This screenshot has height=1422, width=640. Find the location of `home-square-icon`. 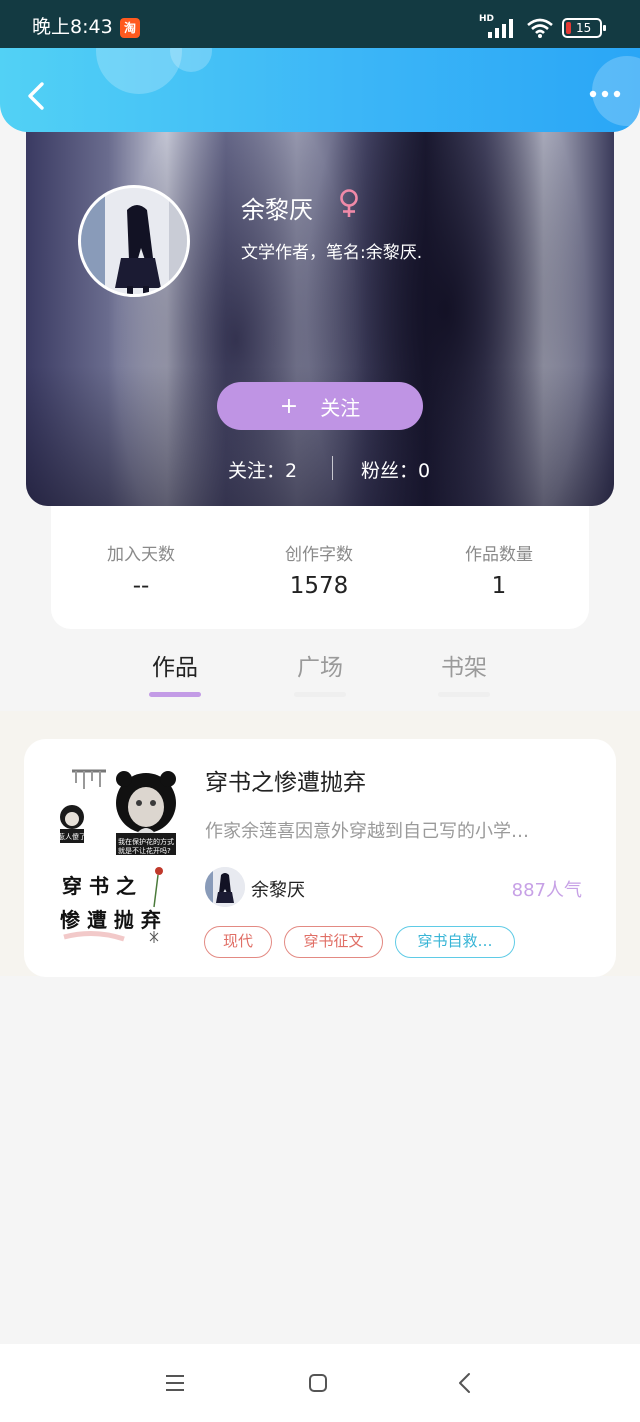

home-square-icon is located at coordinates (318, 1383).